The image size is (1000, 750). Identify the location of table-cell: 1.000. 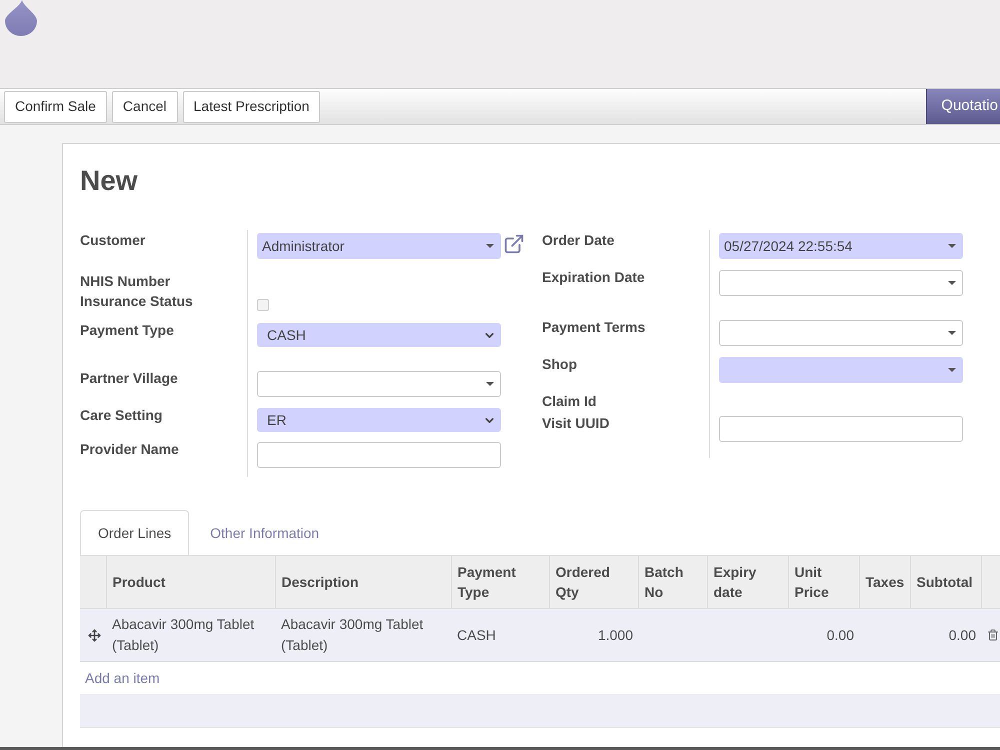
(615, 634).